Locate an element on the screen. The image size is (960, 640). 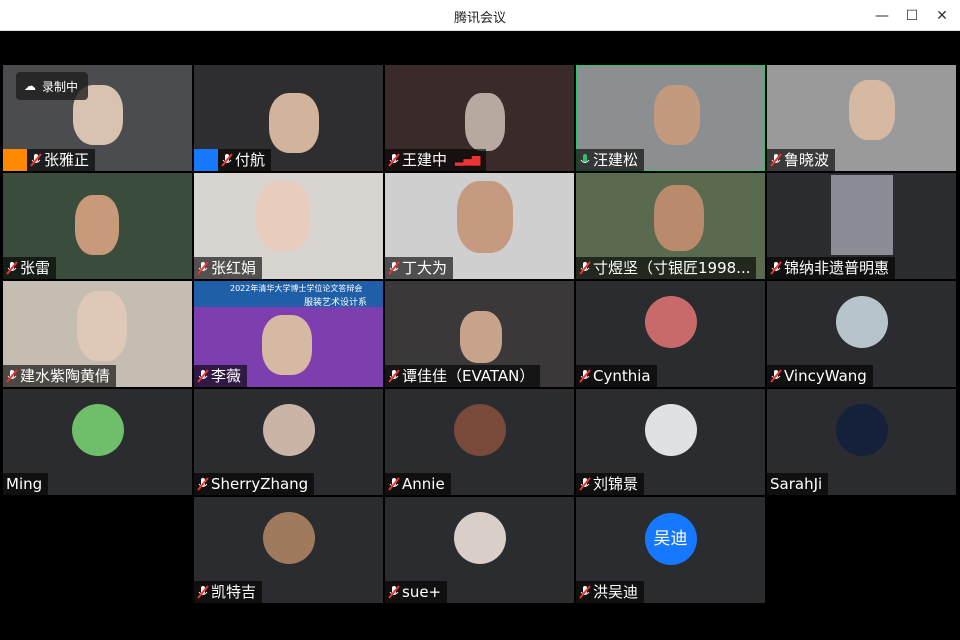
participant-name: 李薇 is located at coordinates (226, 376).